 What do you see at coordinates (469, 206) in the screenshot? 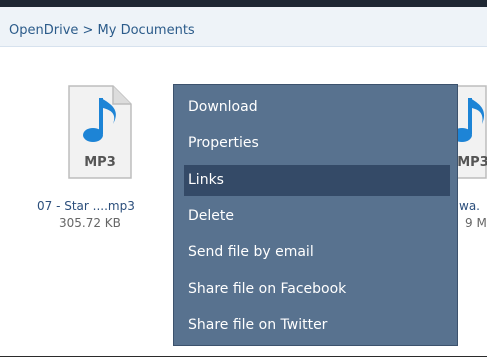
I see `file-name: wa.` at bounding box center [469, 206].